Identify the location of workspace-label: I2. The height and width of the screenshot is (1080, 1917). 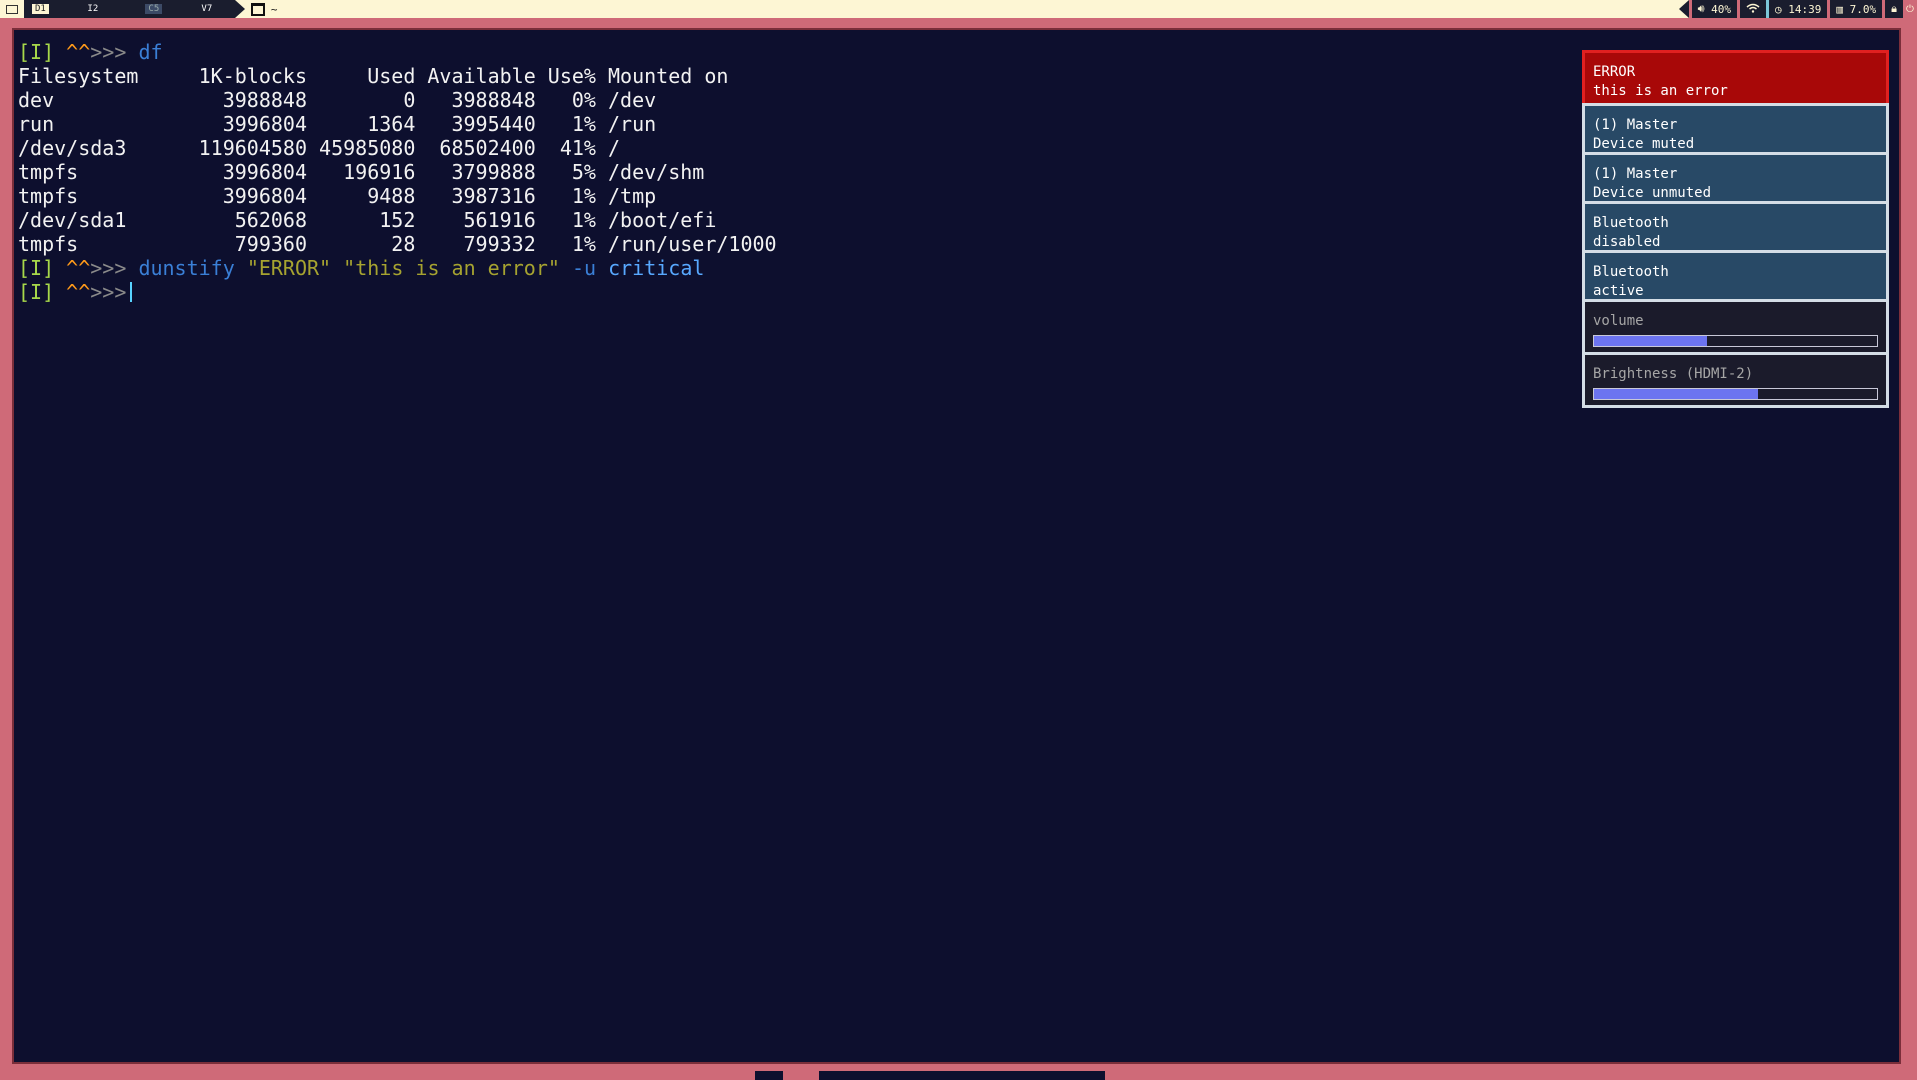
(93, 9).